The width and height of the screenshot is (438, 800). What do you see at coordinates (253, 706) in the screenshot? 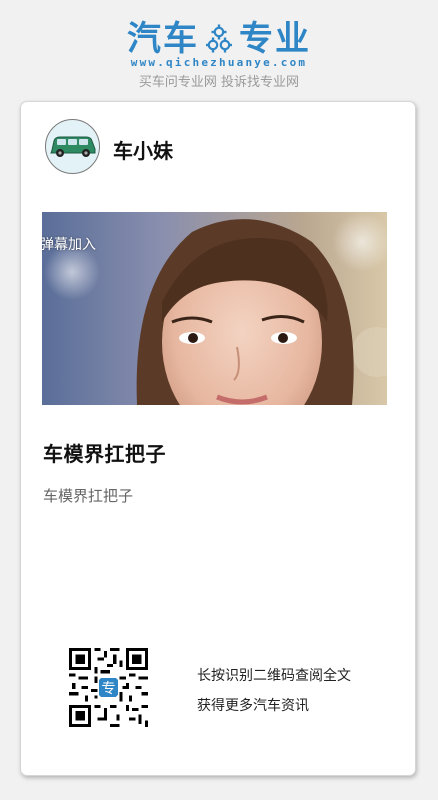
I see `qr-hint-line2: 获得更多汽车资讯` at bounding box center [253, 706].